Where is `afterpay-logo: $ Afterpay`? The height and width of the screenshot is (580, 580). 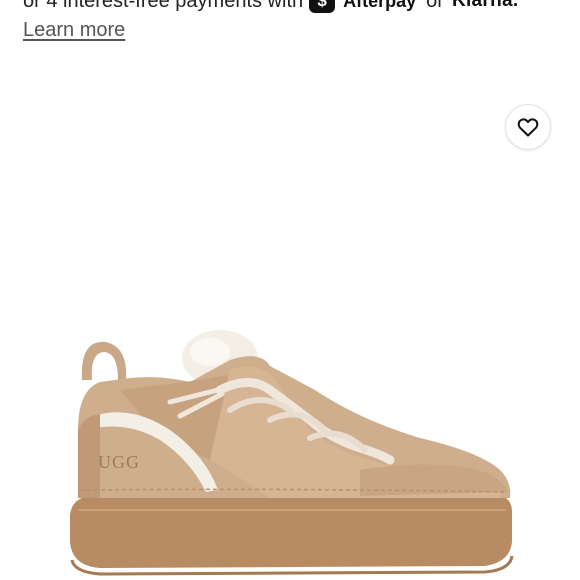
afterpay-logo: $ Afterpay is located at coordinates (362, 6).